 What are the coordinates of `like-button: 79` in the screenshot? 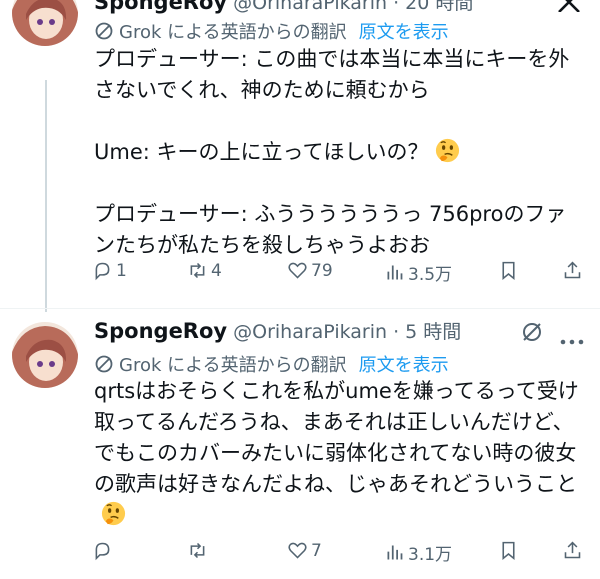 It's located at (310, 270).